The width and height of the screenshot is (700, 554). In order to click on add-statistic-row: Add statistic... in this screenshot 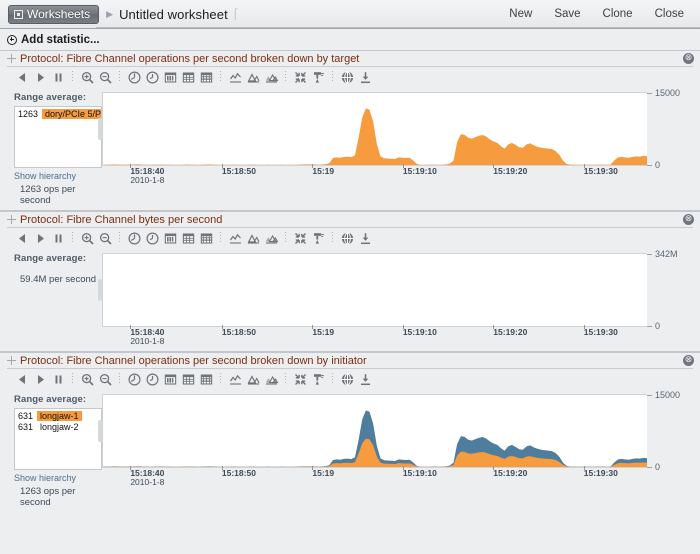, I will do `click(350, 39)`.